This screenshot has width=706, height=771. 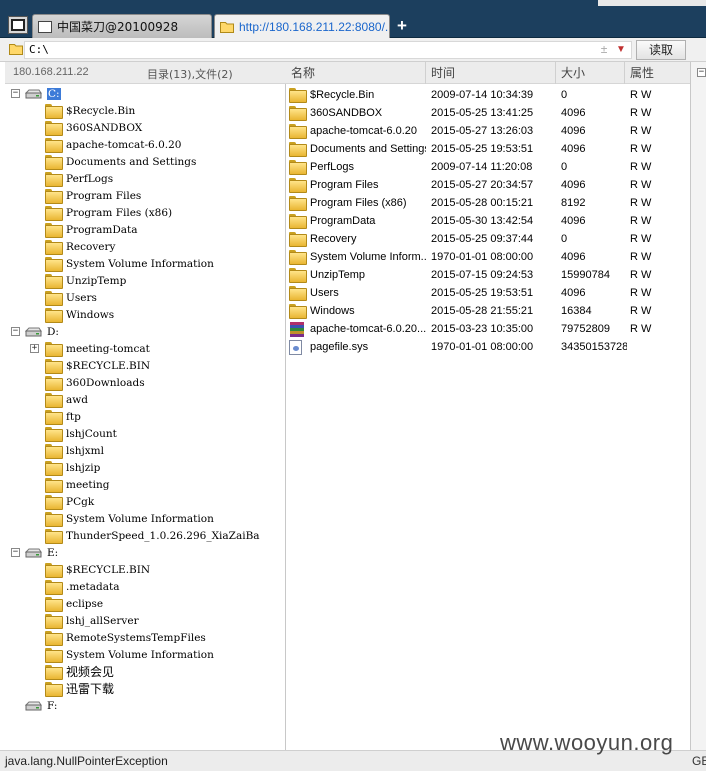 I want to click on file-time: 2015-07-15 09:24:53, so click(x=482, y=275).